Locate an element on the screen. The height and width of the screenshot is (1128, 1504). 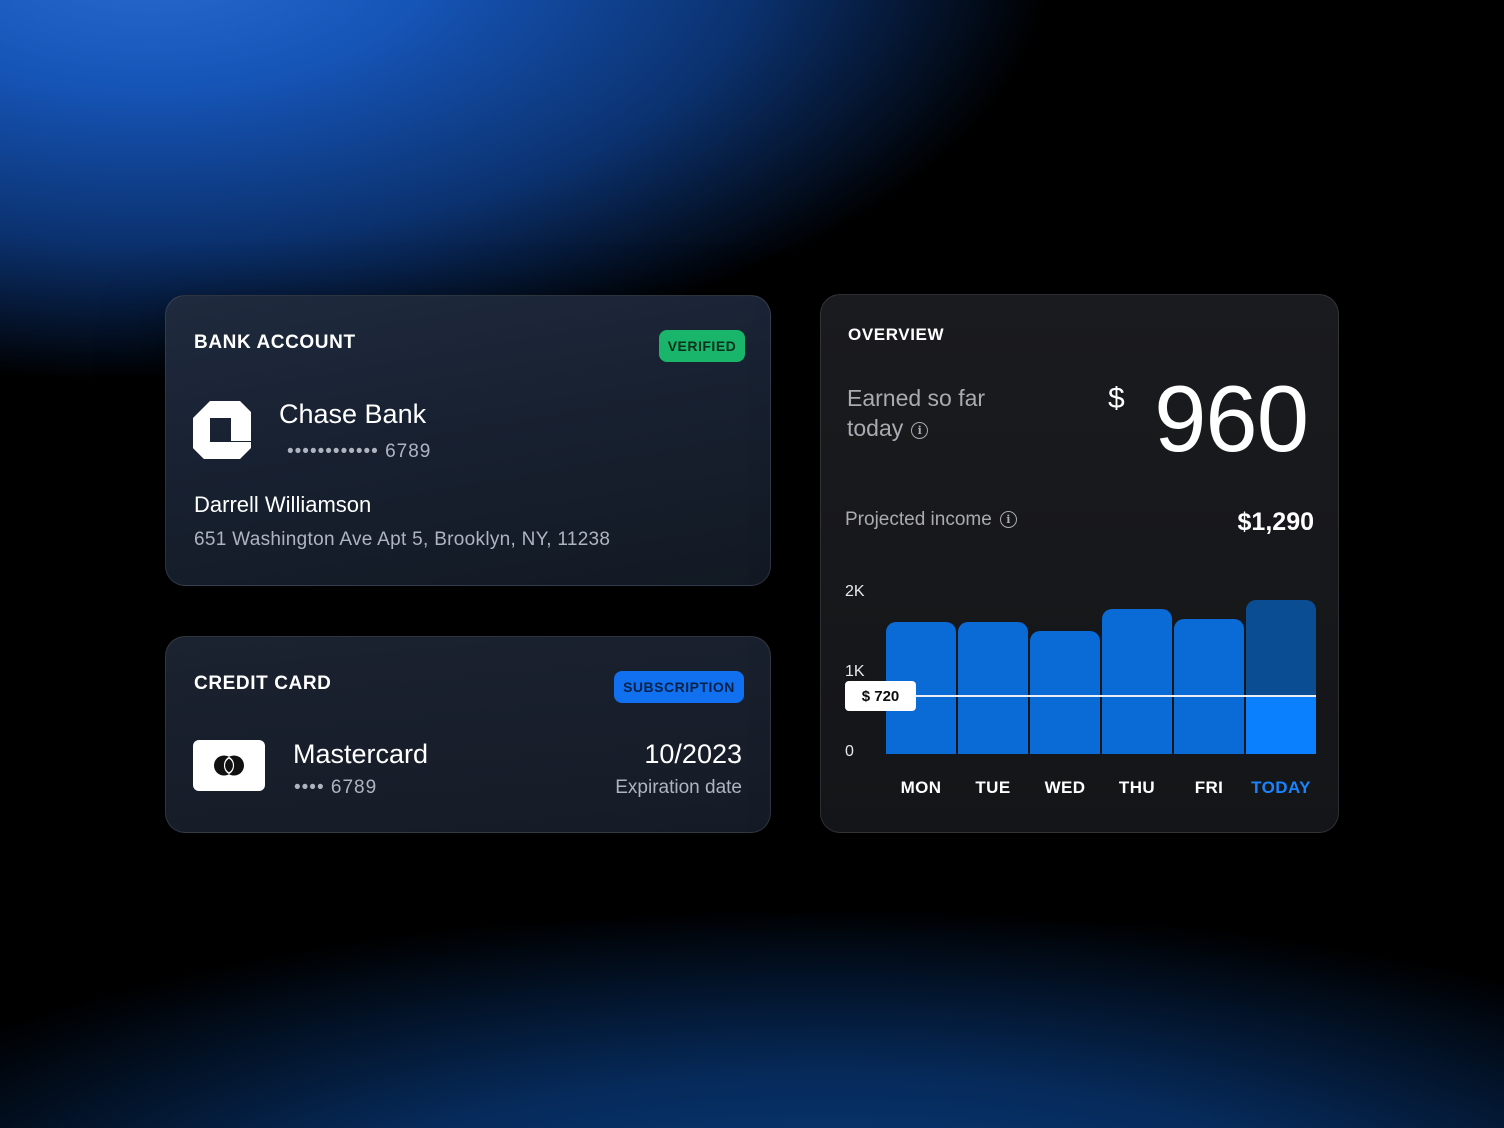
chart-bar-today-earned is located at coordinates (1281, 725).